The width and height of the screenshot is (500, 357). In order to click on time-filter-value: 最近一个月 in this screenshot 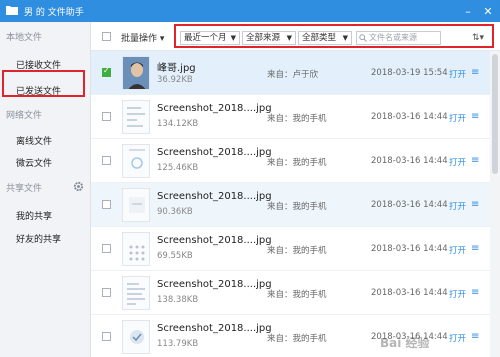, I will do `click(205, 38)`.